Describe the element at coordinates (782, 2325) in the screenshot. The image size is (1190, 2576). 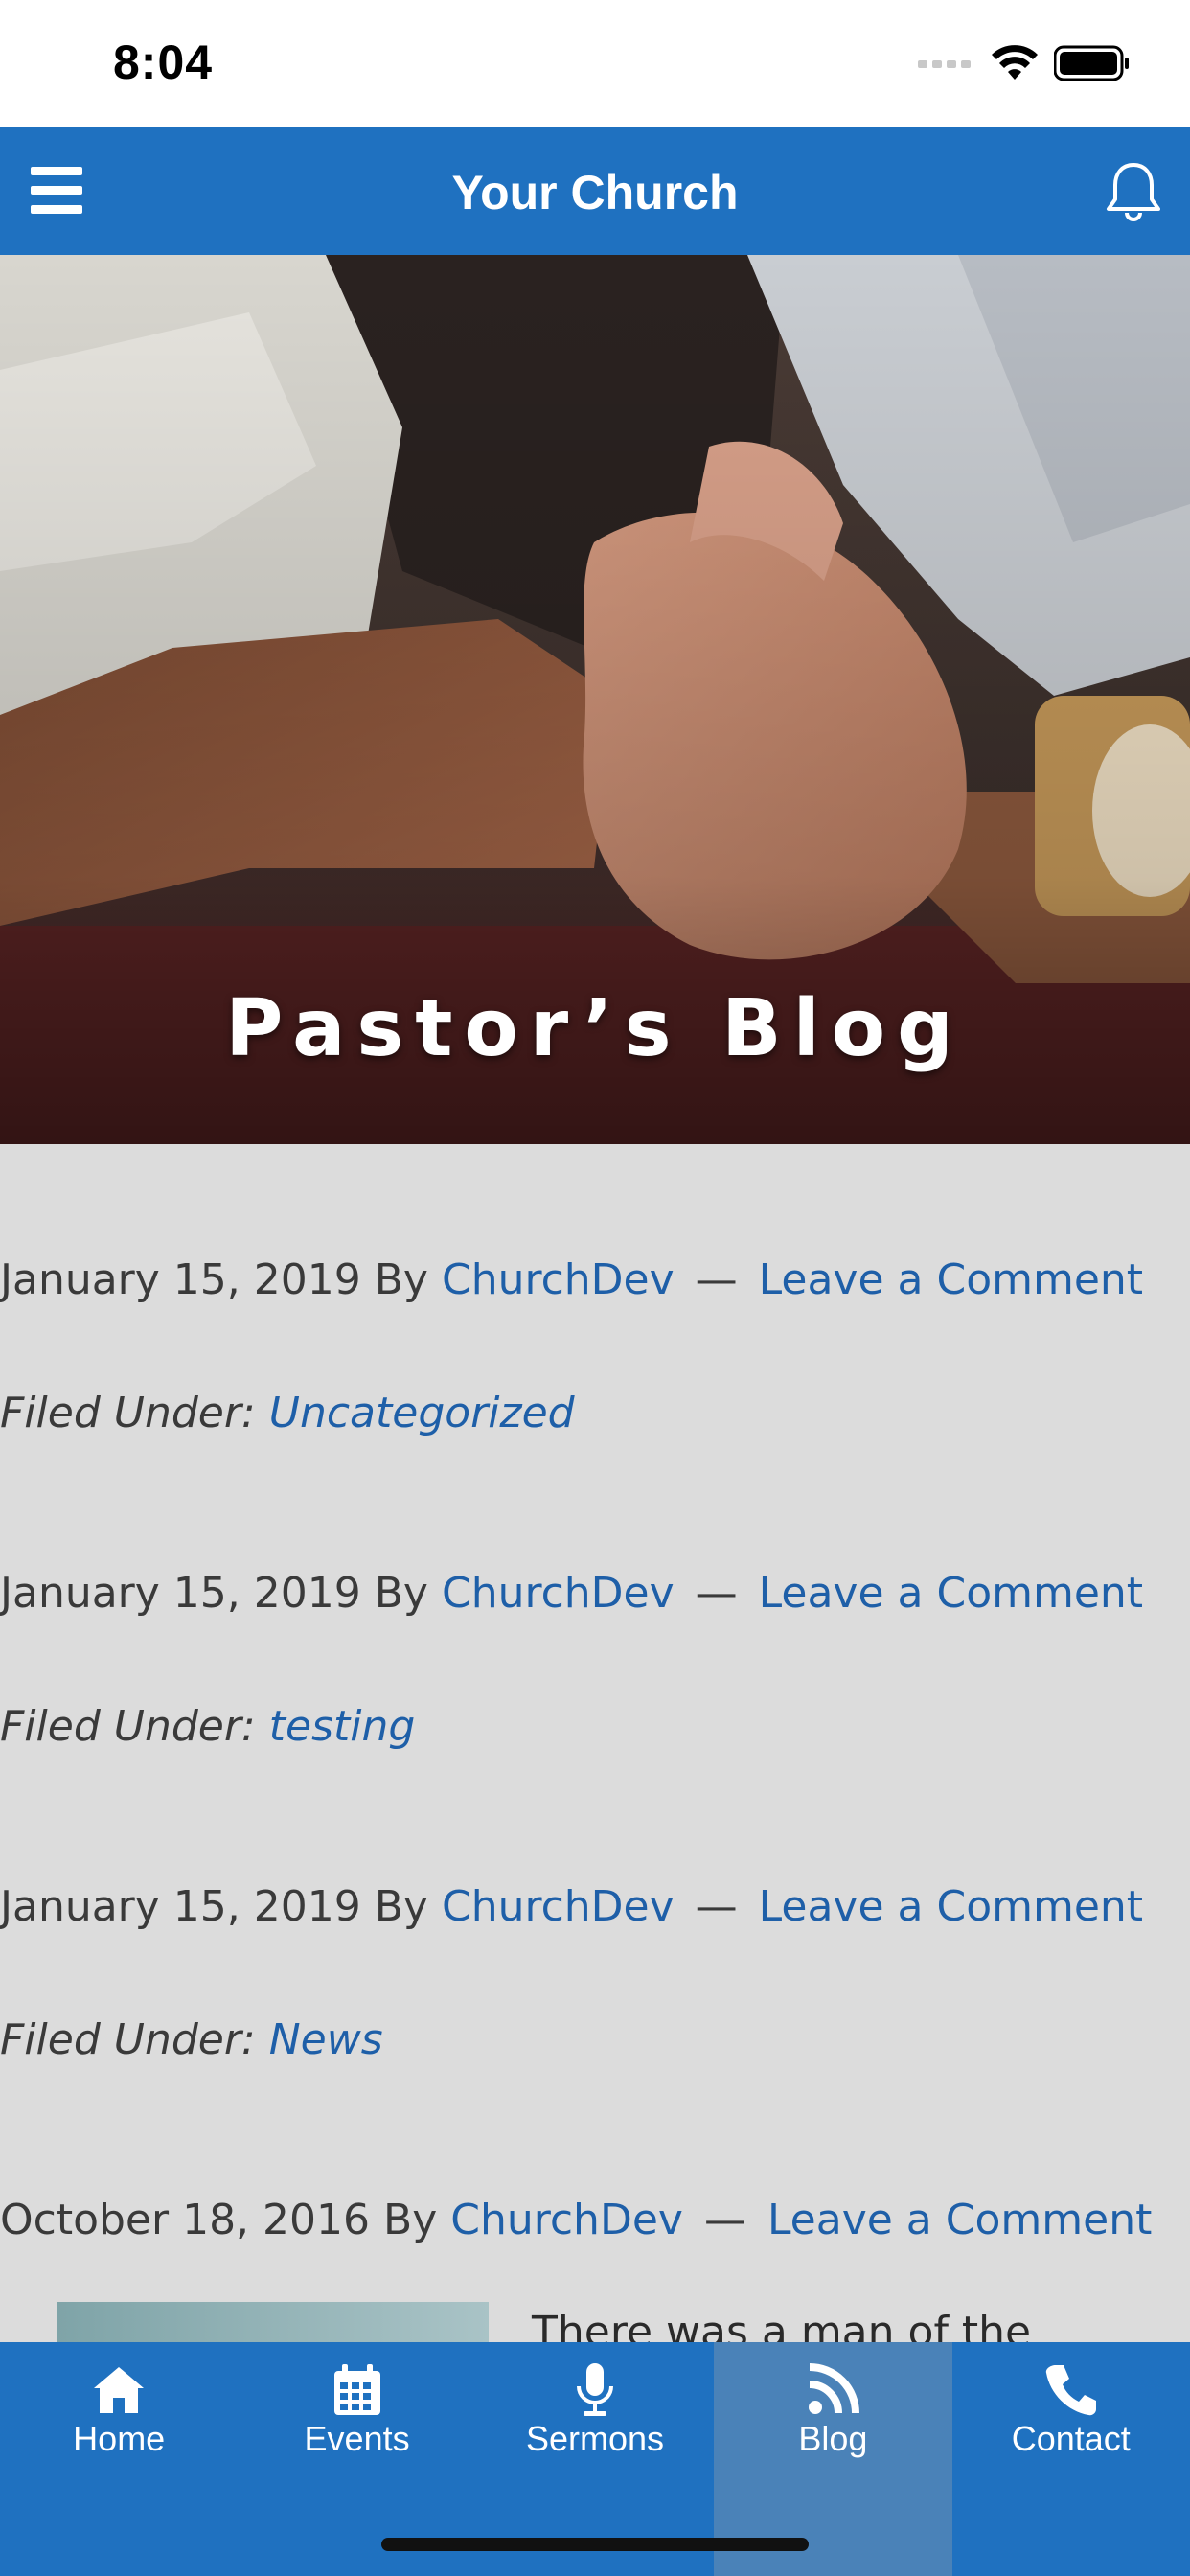
I see `post-excerpt: There was a man of the` at that location.